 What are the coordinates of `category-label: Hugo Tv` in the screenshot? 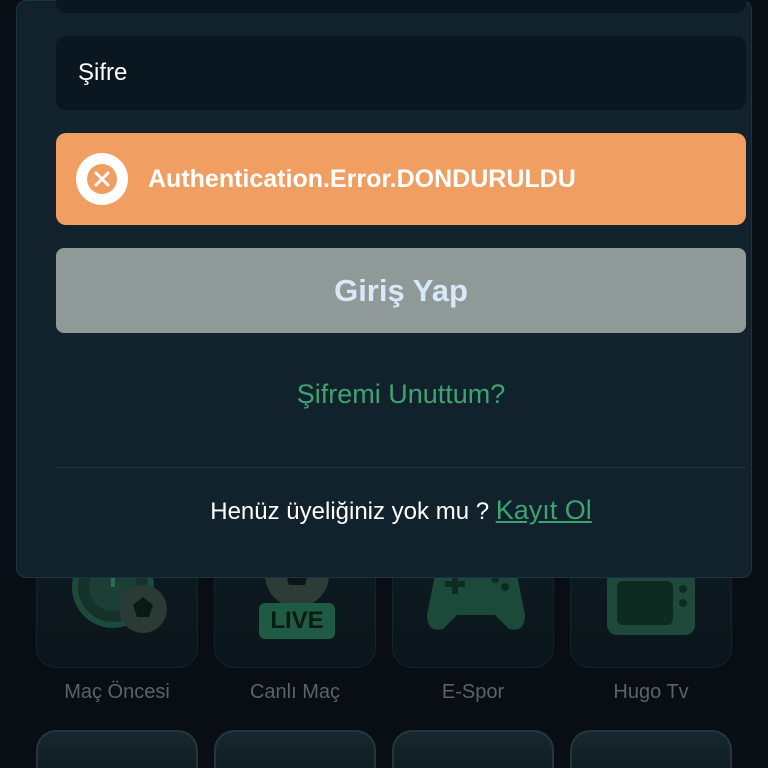 It's located at (651, 692).